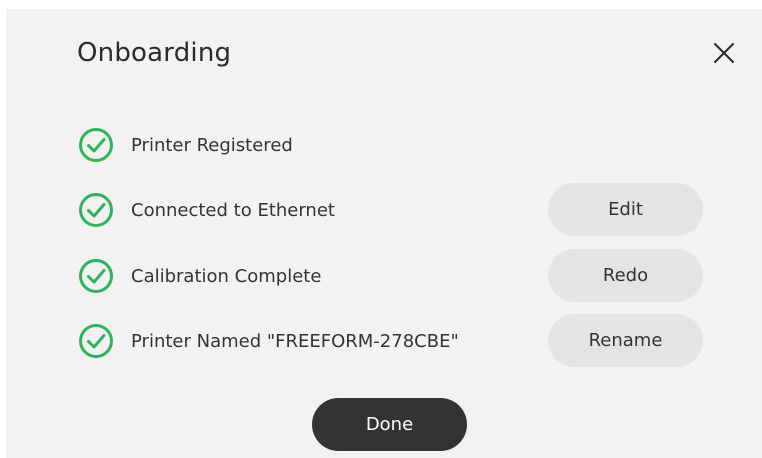 The width and height of the screenshot is (762, 458). Describe the element at coordinates (154, 53) in the screenshot. I see `dialog-title: Onboarding` at that location.